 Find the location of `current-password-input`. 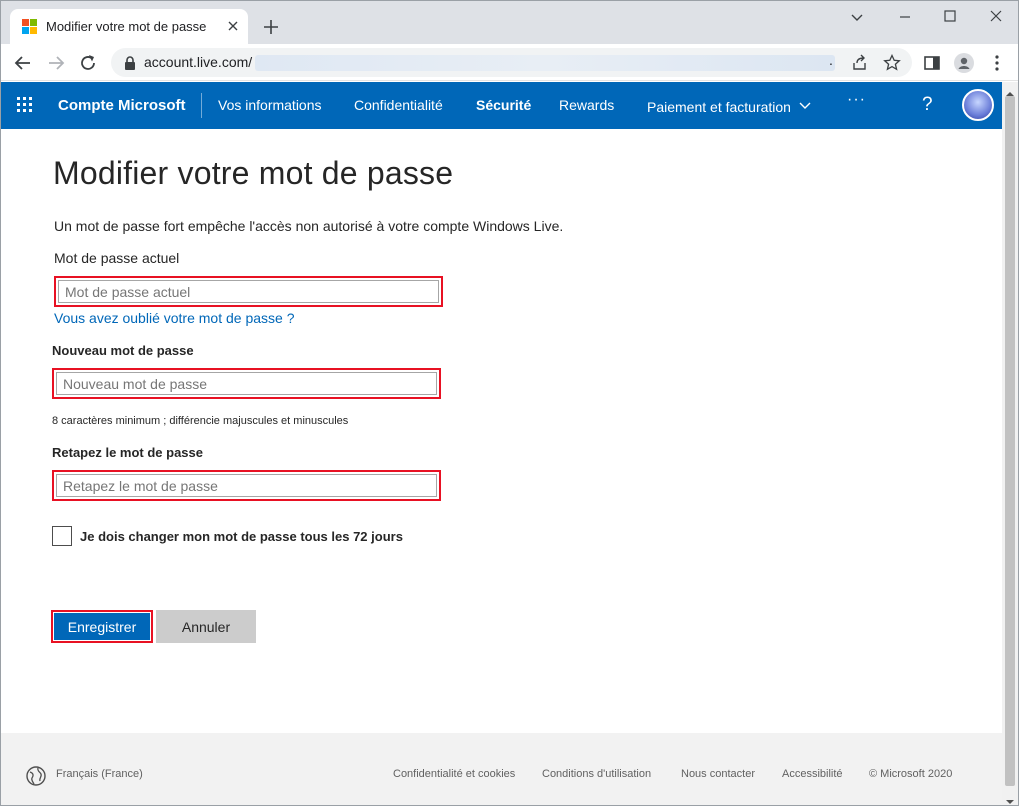

current-password-input is located at coordinates (248, 291).